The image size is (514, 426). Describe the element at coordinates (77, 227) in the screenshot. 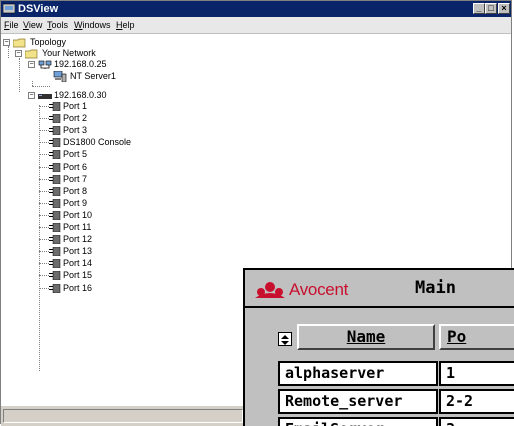

I see `tree-label: Port 11` at that location.